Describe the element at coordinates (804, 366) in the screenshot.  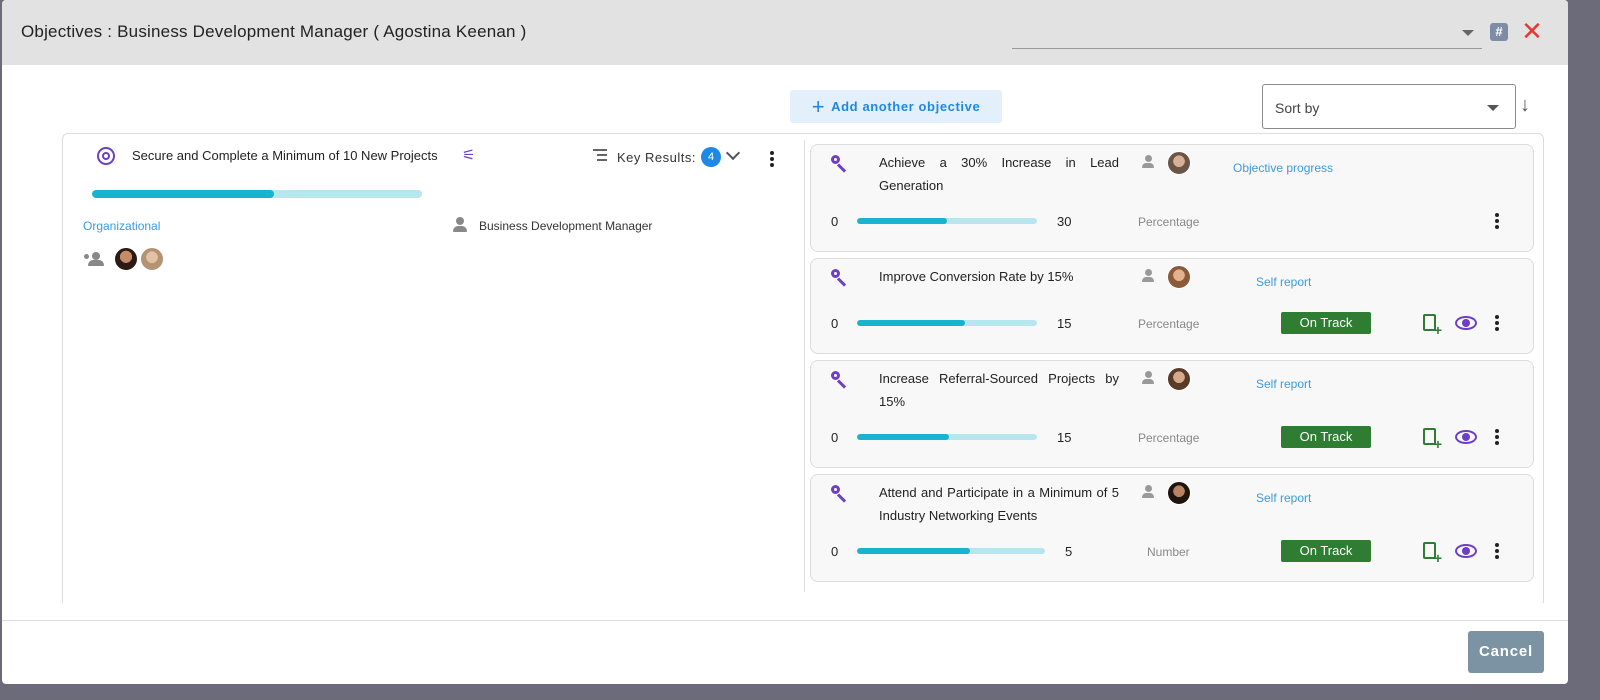
I see `panel-divider` at that location.